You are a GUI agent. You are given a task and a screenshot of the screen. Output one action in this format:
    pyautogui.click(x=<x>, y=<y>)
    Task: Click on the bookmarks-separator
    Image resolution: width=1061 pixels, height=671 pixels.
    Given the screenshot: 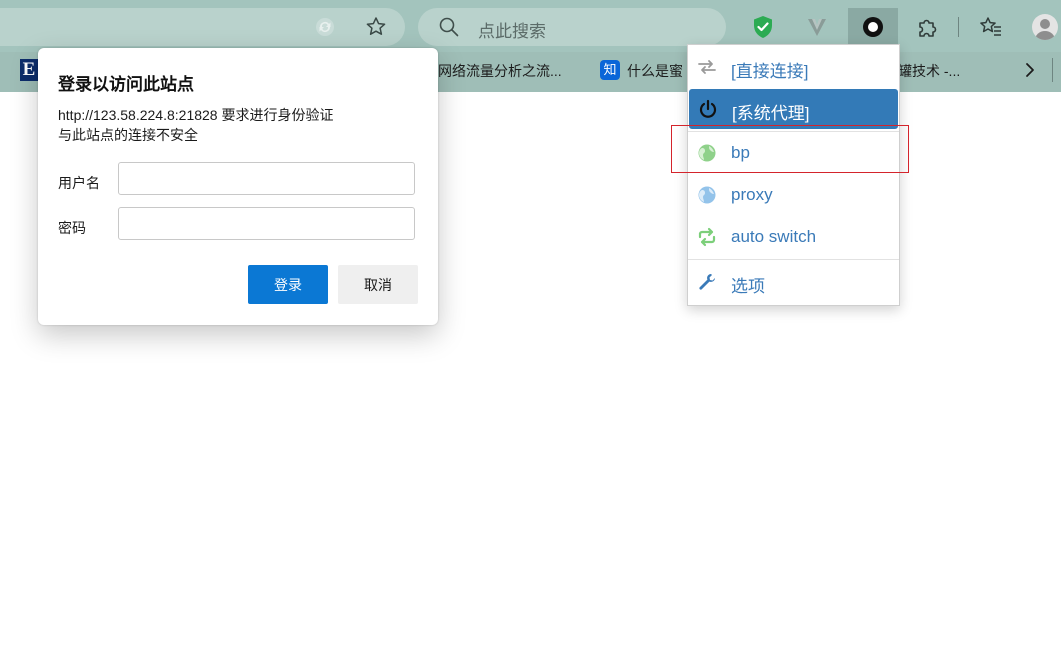 What is the action you would take?
    pyautogui.click(x=1052, y=70)
    